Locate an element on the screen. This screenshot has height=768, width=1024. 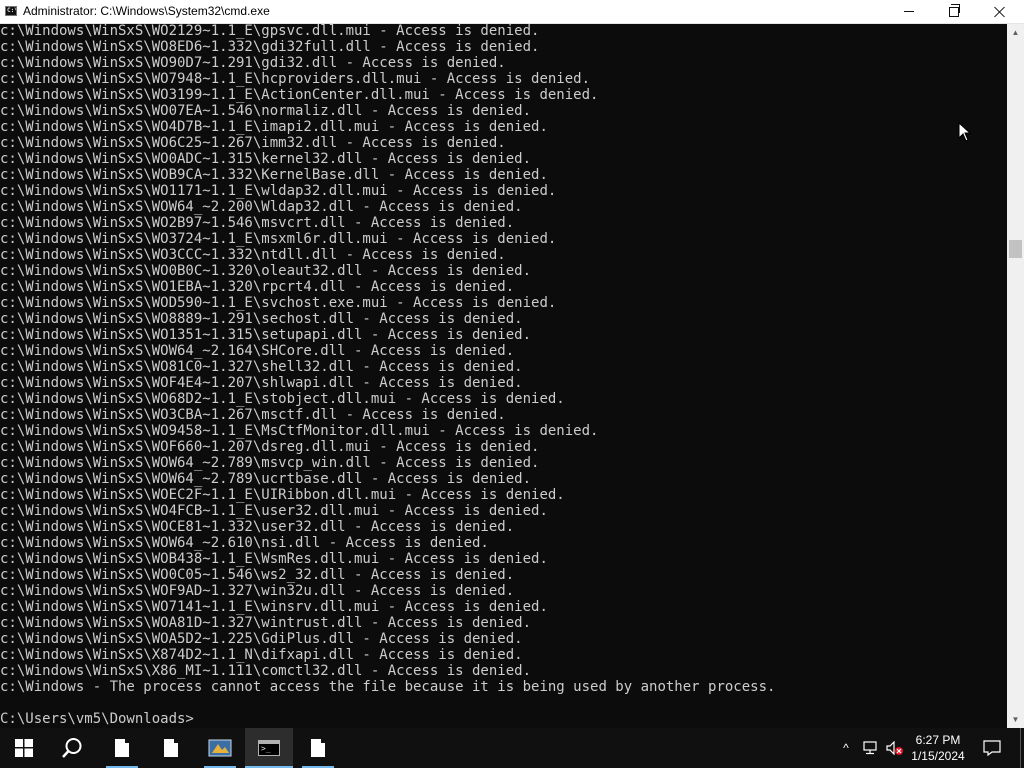
taskbar-cmd is located at coordinates (269, 748).